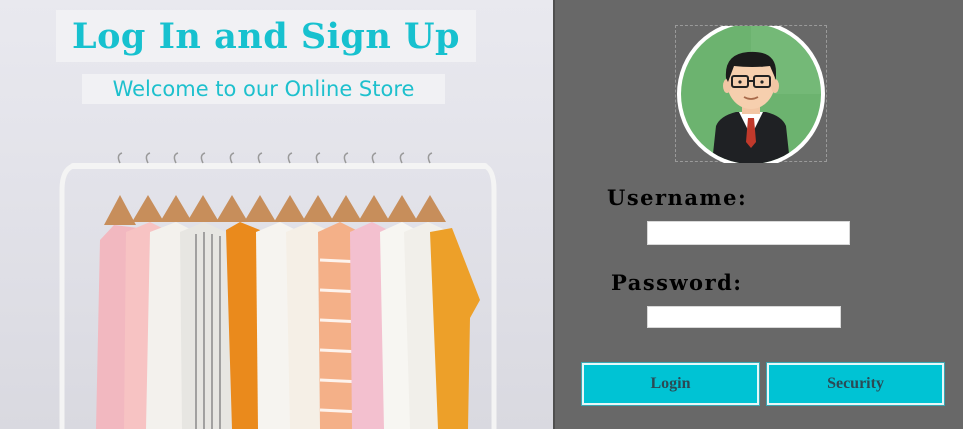 The height and width of the screenshot is (429, 963). Describe the element at coordinates (748, 233) in the screenshot. I see `username-input` at that location.